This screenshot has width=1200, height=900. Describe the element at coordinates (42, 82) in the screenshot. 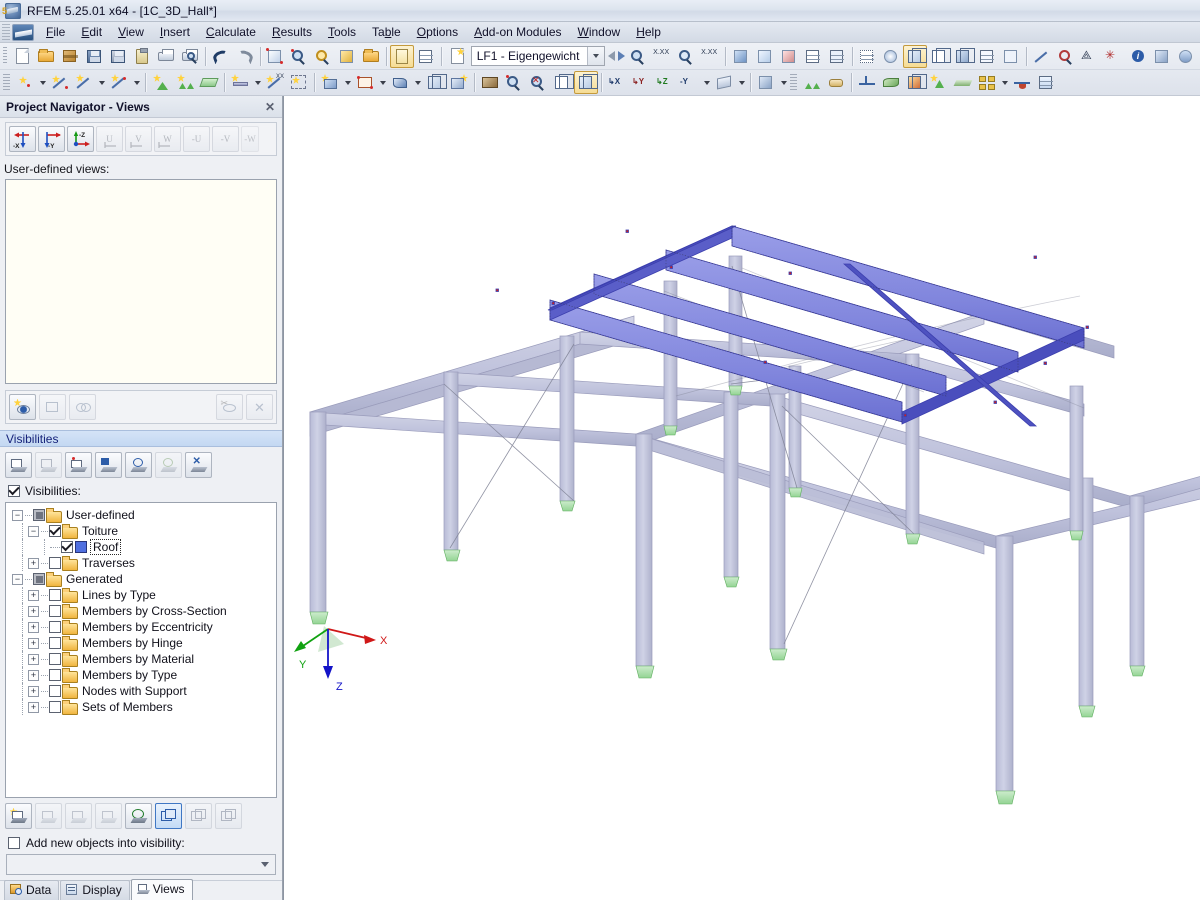

I see `new-node-dropdown-icon` at that location.